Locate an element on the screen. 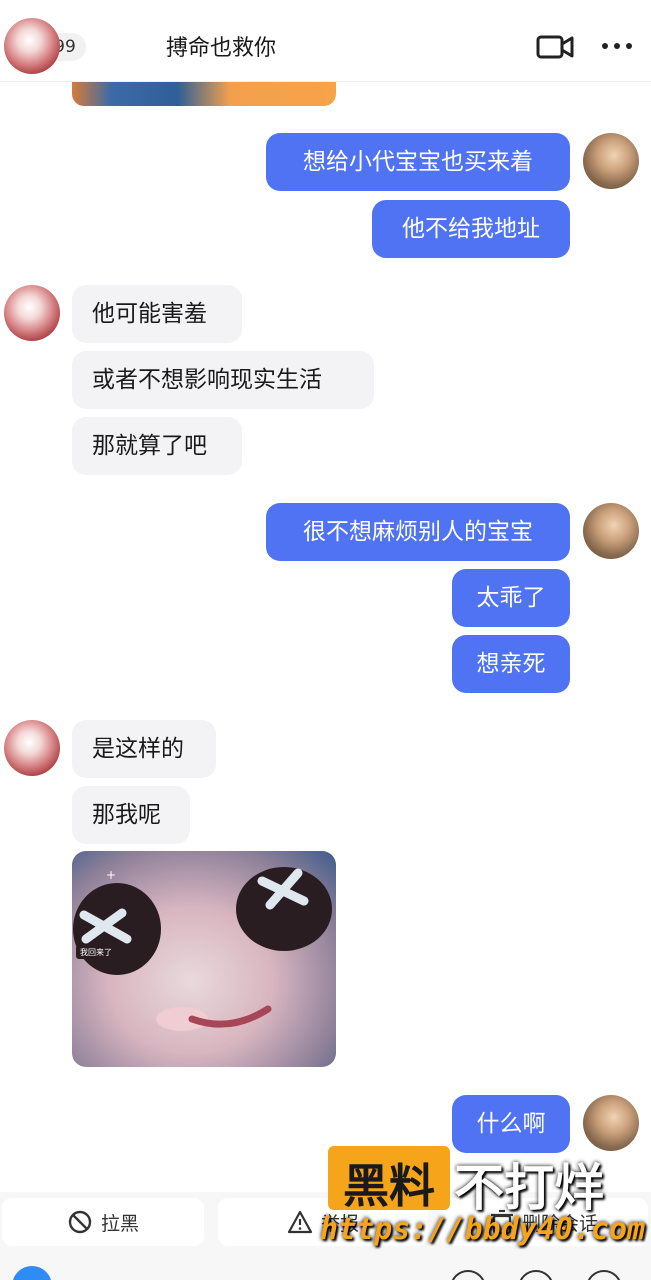 This screenshot has width=651, height=1280. message-bubble-mine: 很不想麻烦别人的宝宝 is located at coordinates (418, 532).